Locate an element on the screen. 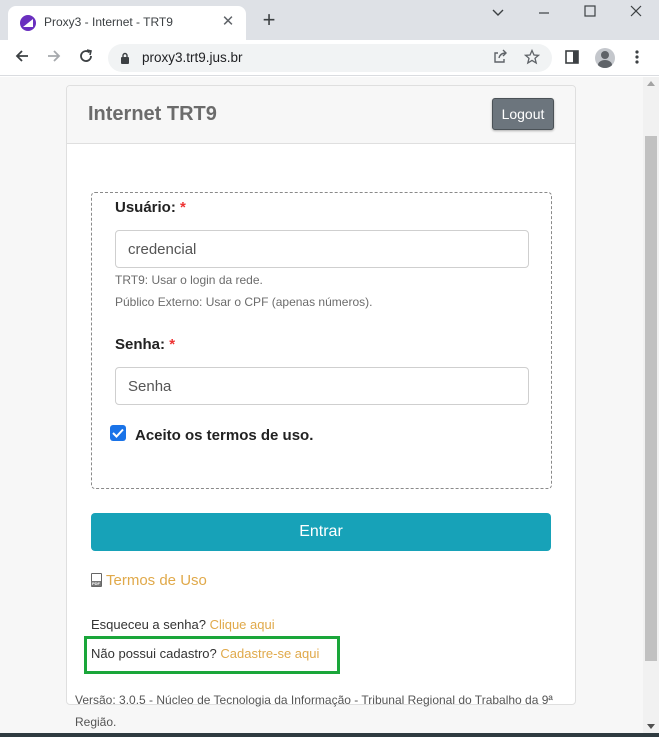 Image resolution: width=659 pixels, height=737 pixels. login-submit-button: Entrar is located at coordinates (321, 532).